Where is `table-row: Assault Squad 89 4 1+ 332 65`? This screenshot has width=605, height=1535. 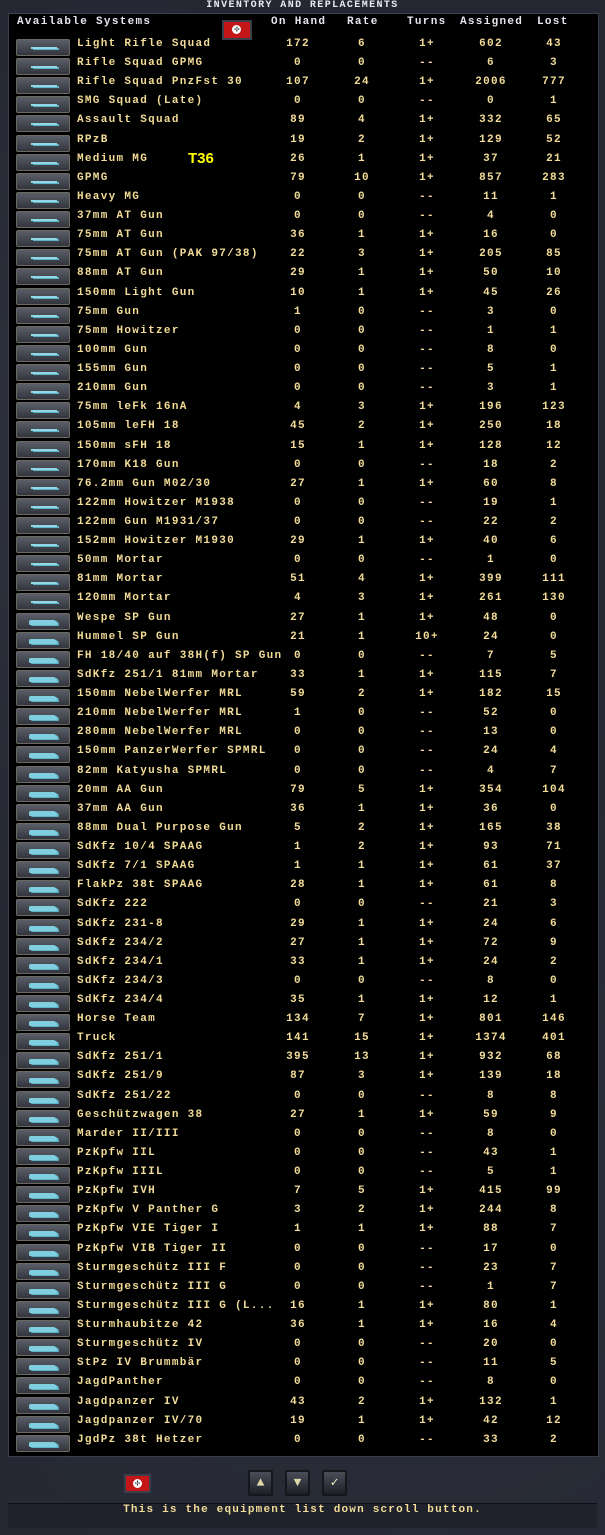
table-row: Assault Squad 89 4 1+ 332 65 is located at coordinates (302, 123).